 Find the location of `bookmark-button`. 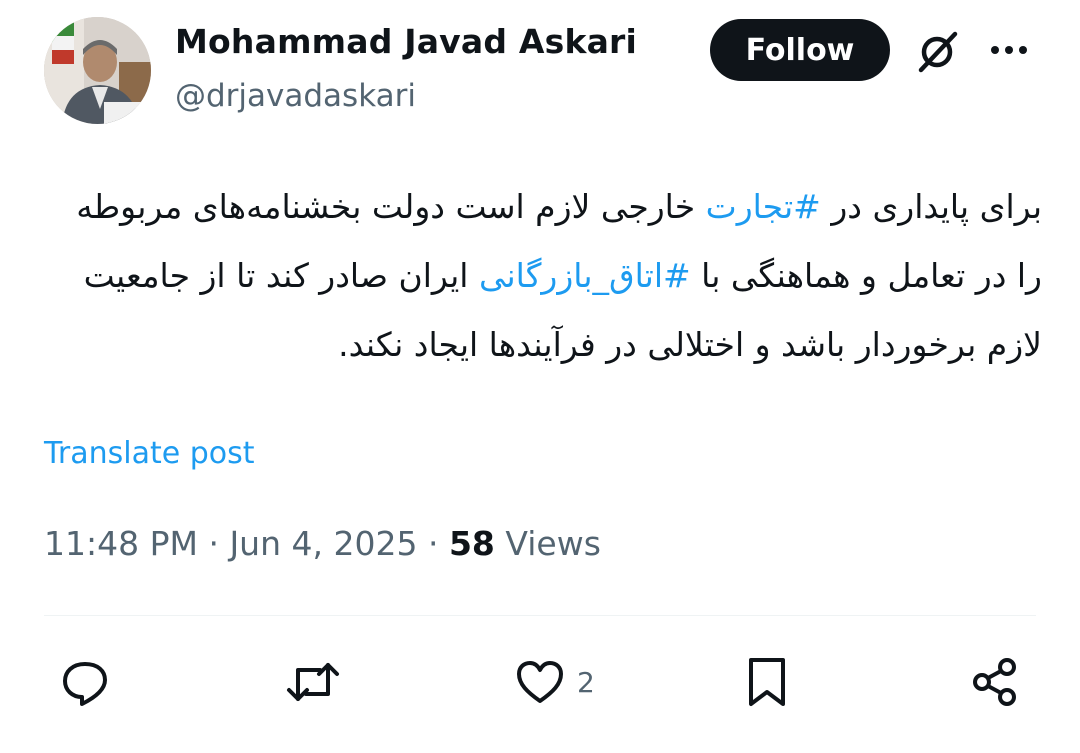

bookmark-button is located at coordinates (767, 682).